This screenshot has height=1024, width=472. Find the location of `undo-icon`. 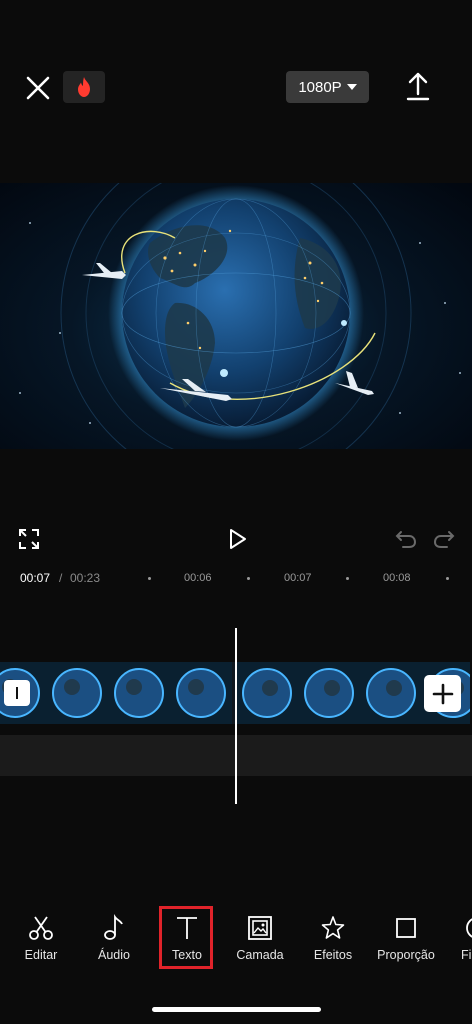

undo-icon is located at coordinates (406, 539).